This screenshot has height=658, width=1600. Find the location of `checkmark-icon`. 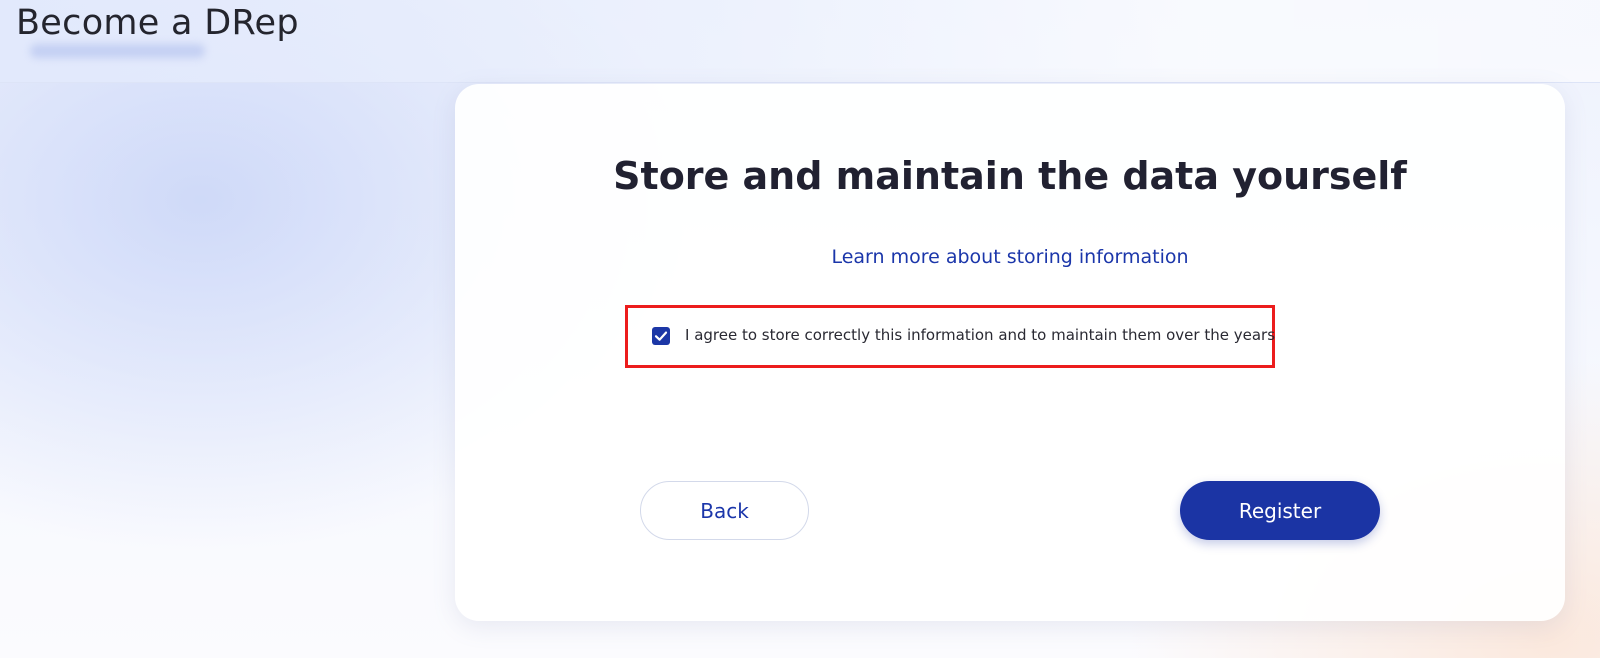

checkmark-icon is located at coordinates (661, 336).